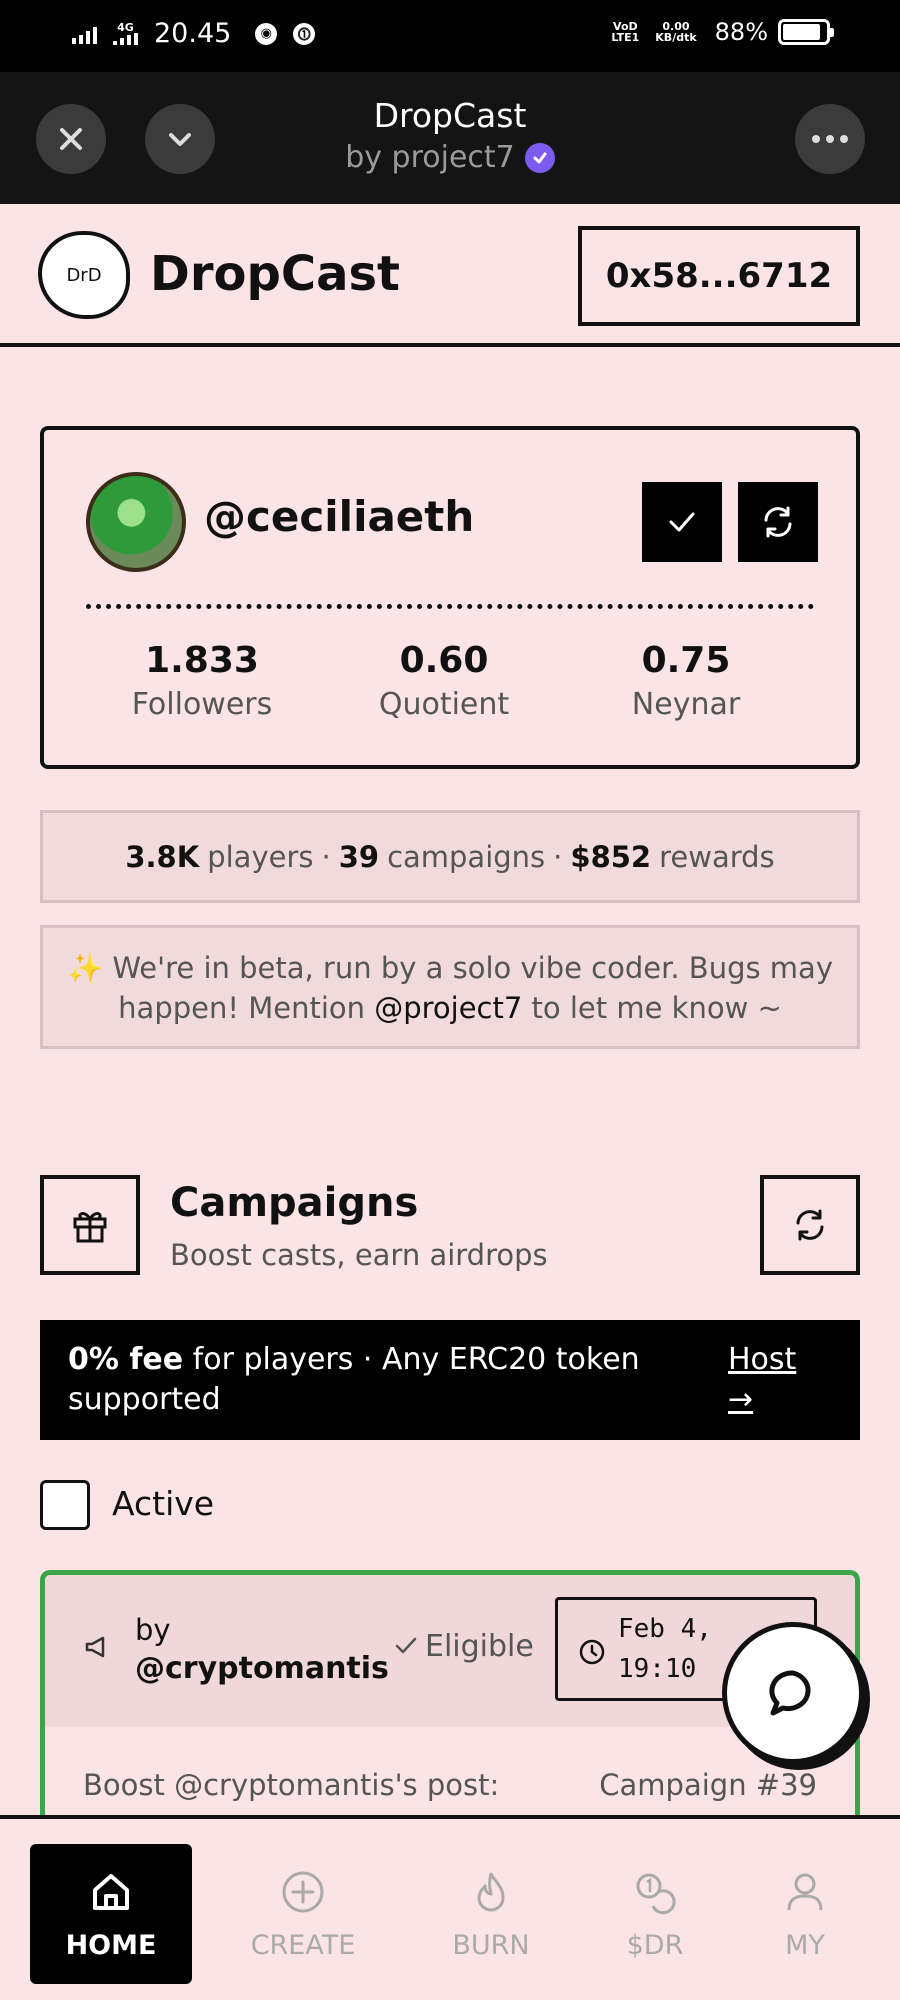  Describe the element at coordinates (491, 1945) in the screenshot. I see `nav-burn-label: BURN` at that location.